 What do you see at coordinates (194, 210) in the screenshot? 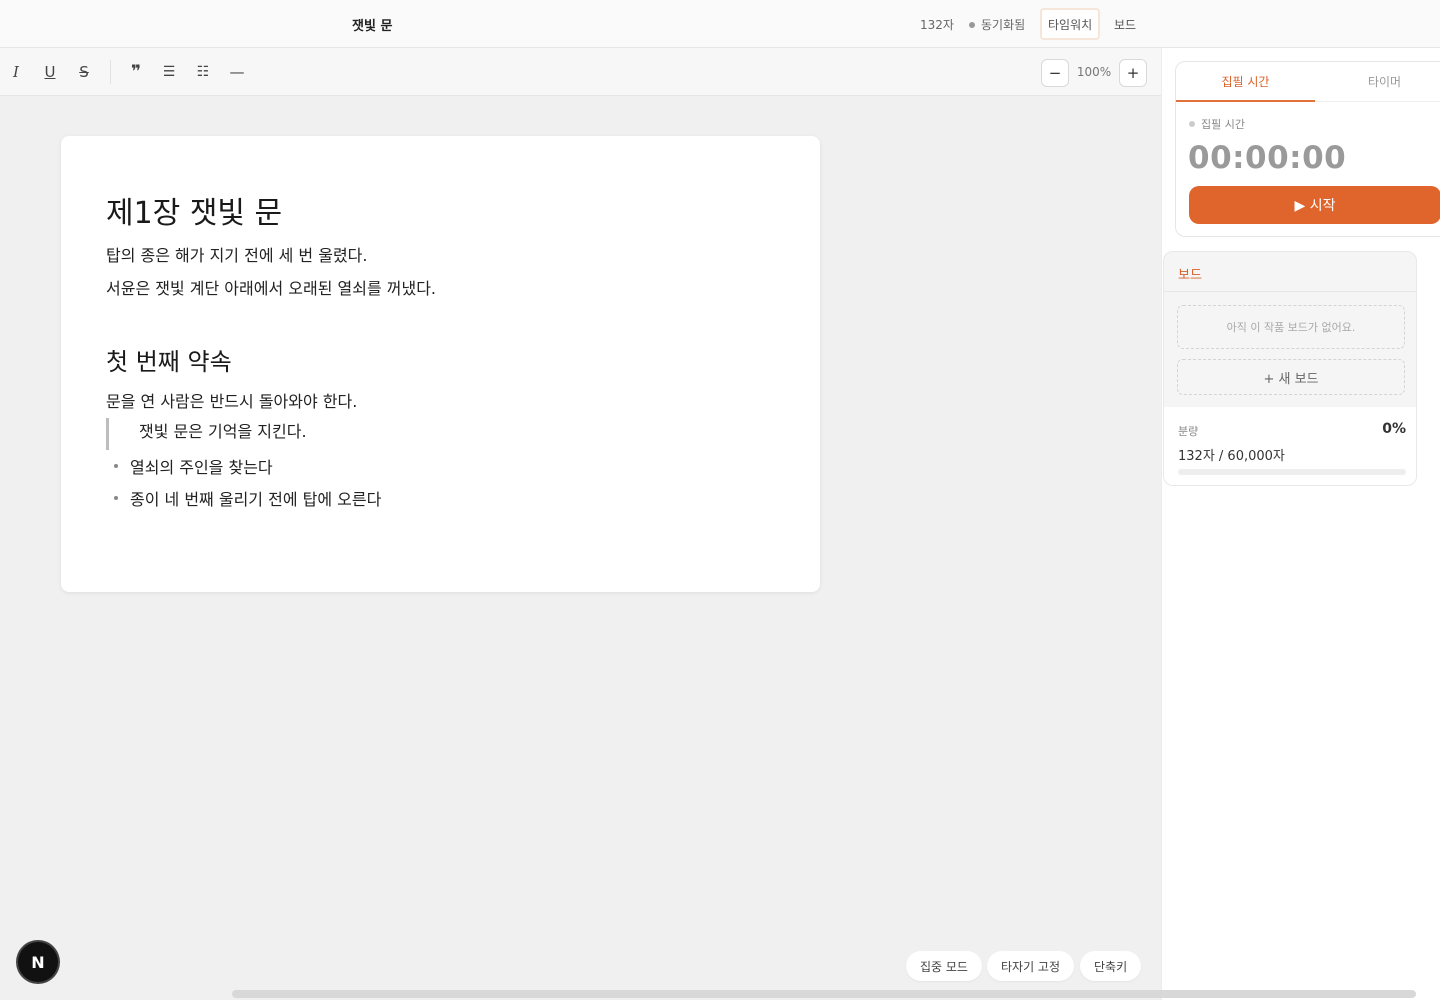
I see `chapter-heading: 제1장 잿빛 문` at bounding box center [194, 210].